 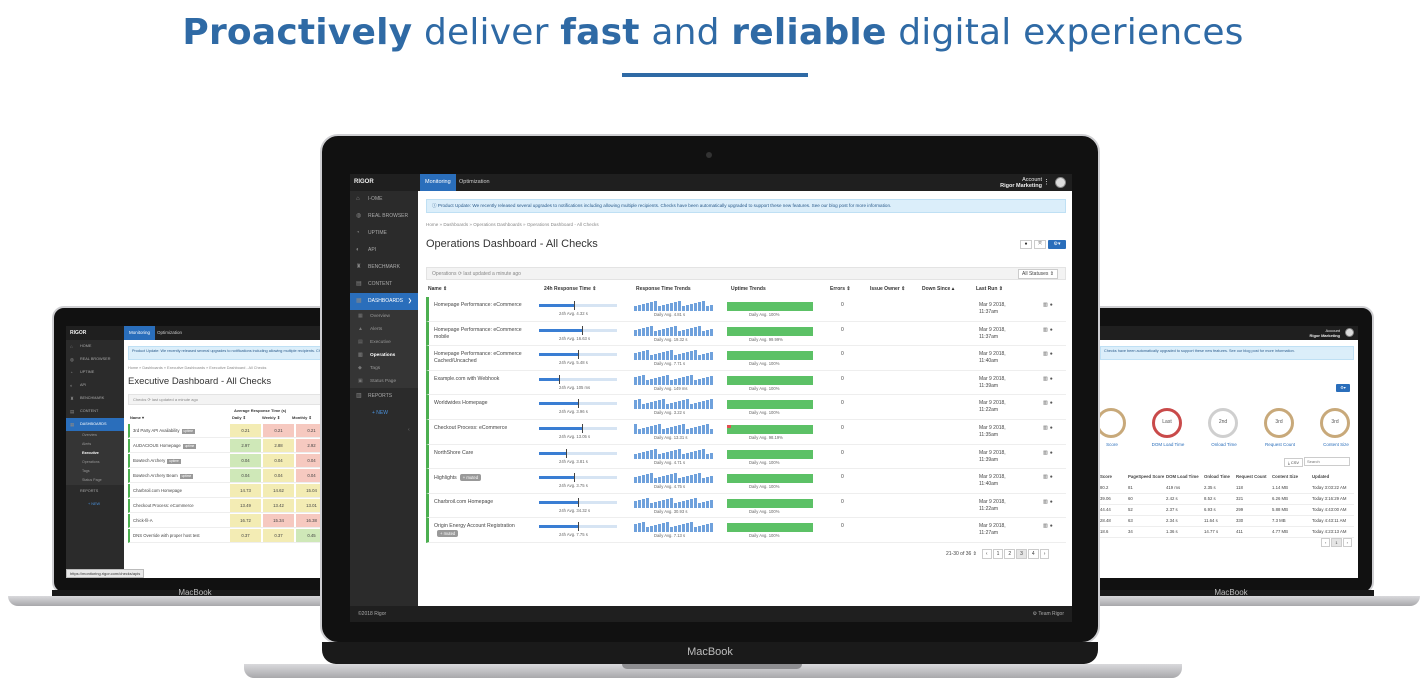 What do you see at coordinates (663, 289) in the screenshot?
I see `column-header: Response Time Trends` at bounding box center [663, 289].